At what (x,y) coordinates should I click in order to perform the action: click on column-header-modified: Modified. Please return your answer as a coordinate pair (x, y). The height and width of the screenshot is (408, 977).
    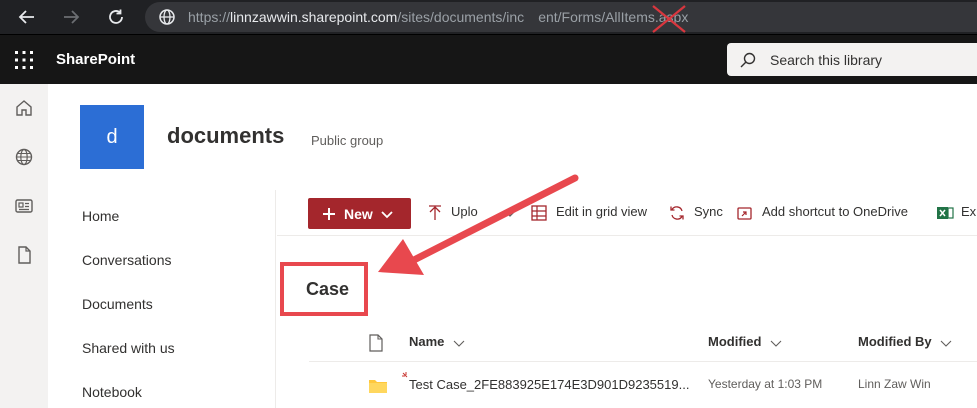
    Looking at the image, I should click on (745, 341).